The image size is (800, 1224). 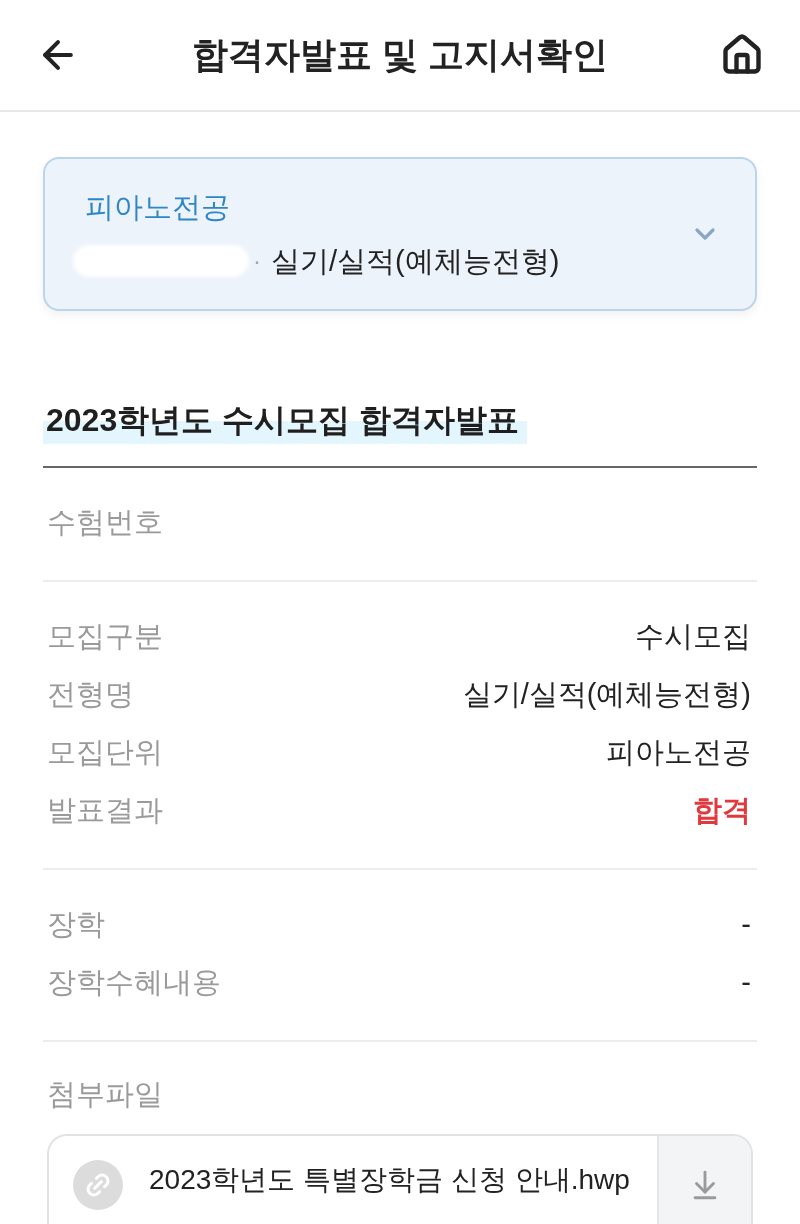 I want to click on home-button, so click(x=742, y=55).